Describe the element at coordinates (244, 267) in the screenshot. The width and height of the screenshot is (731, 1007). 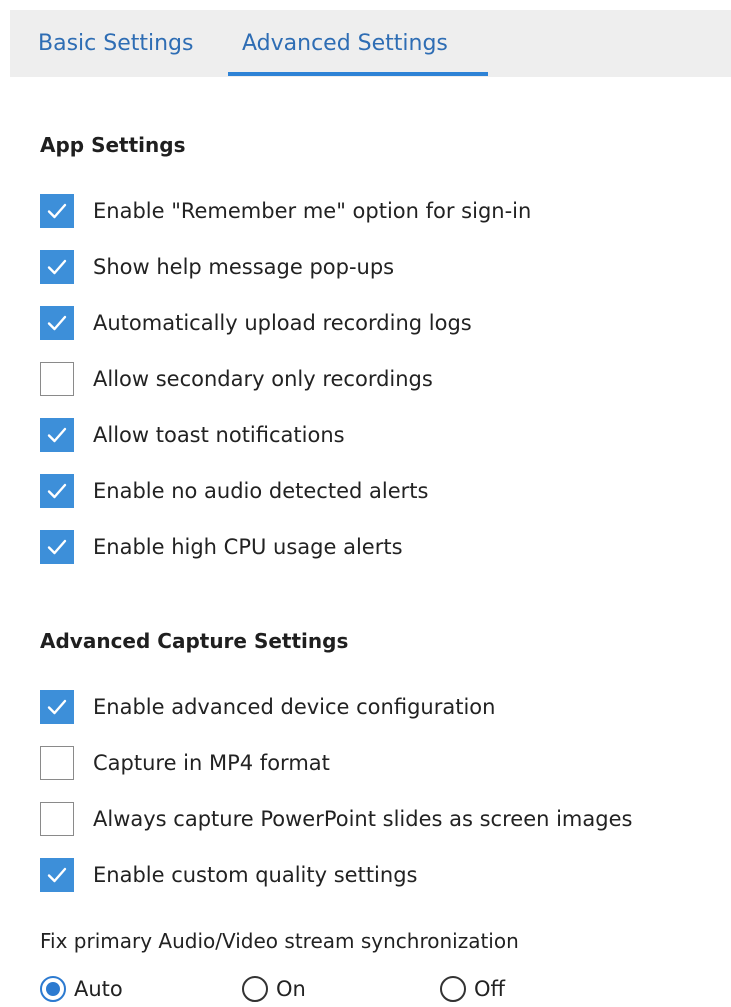
I see `checkbox-label: Show help message pop-ups` at that location.